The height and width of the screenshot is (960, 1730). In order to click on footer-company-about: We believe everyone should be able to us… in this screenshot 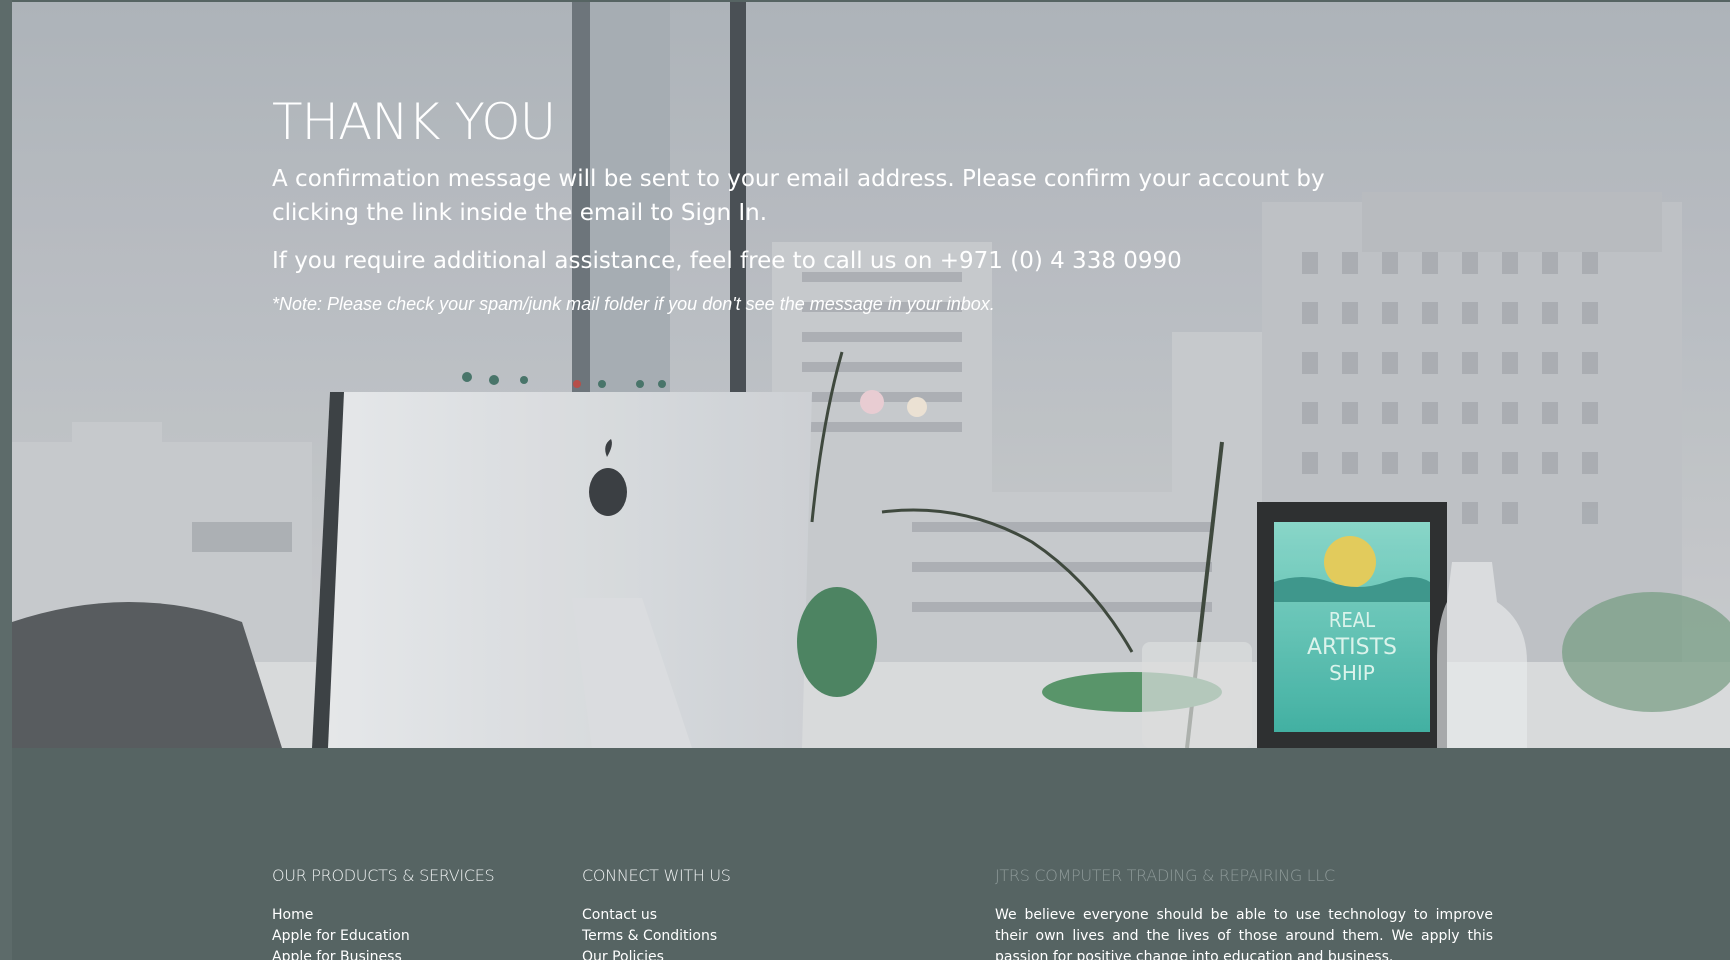, I will do `click(1244, 933)`.